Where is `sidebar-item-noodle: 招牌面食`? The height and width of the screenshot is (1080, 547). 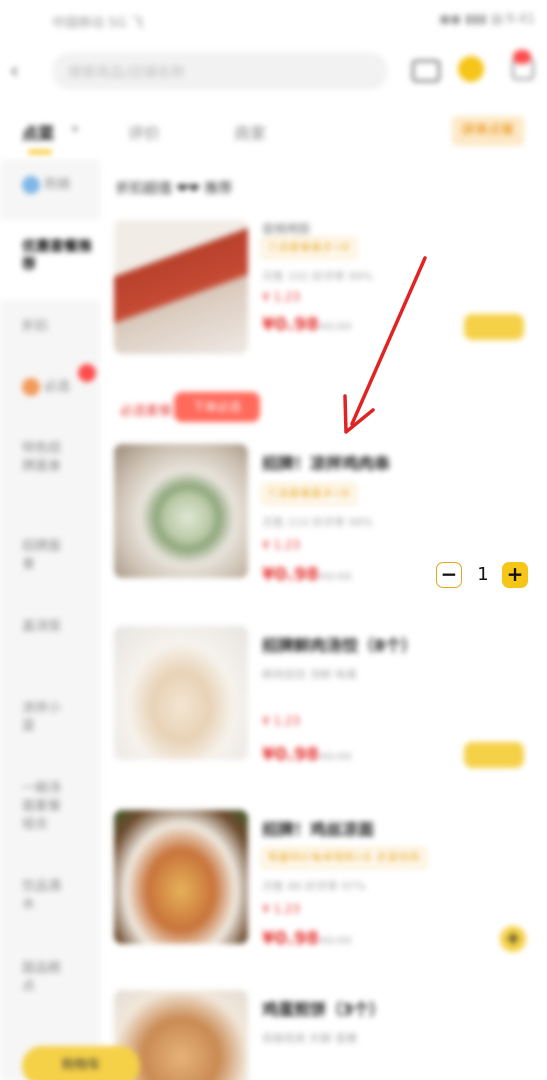
sidebar-item-noodle: 招牌面食 is located at coordinates (40, 556).